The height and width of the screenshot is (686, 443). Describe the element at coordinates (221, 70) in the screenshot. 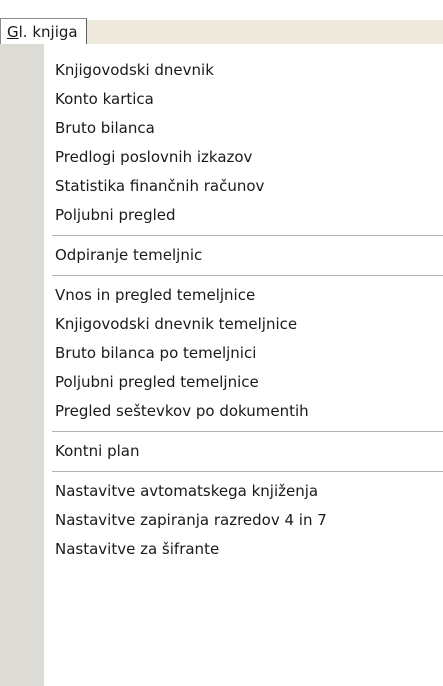

I see `menu-item: Knjigovodski dnevnik` at that location.